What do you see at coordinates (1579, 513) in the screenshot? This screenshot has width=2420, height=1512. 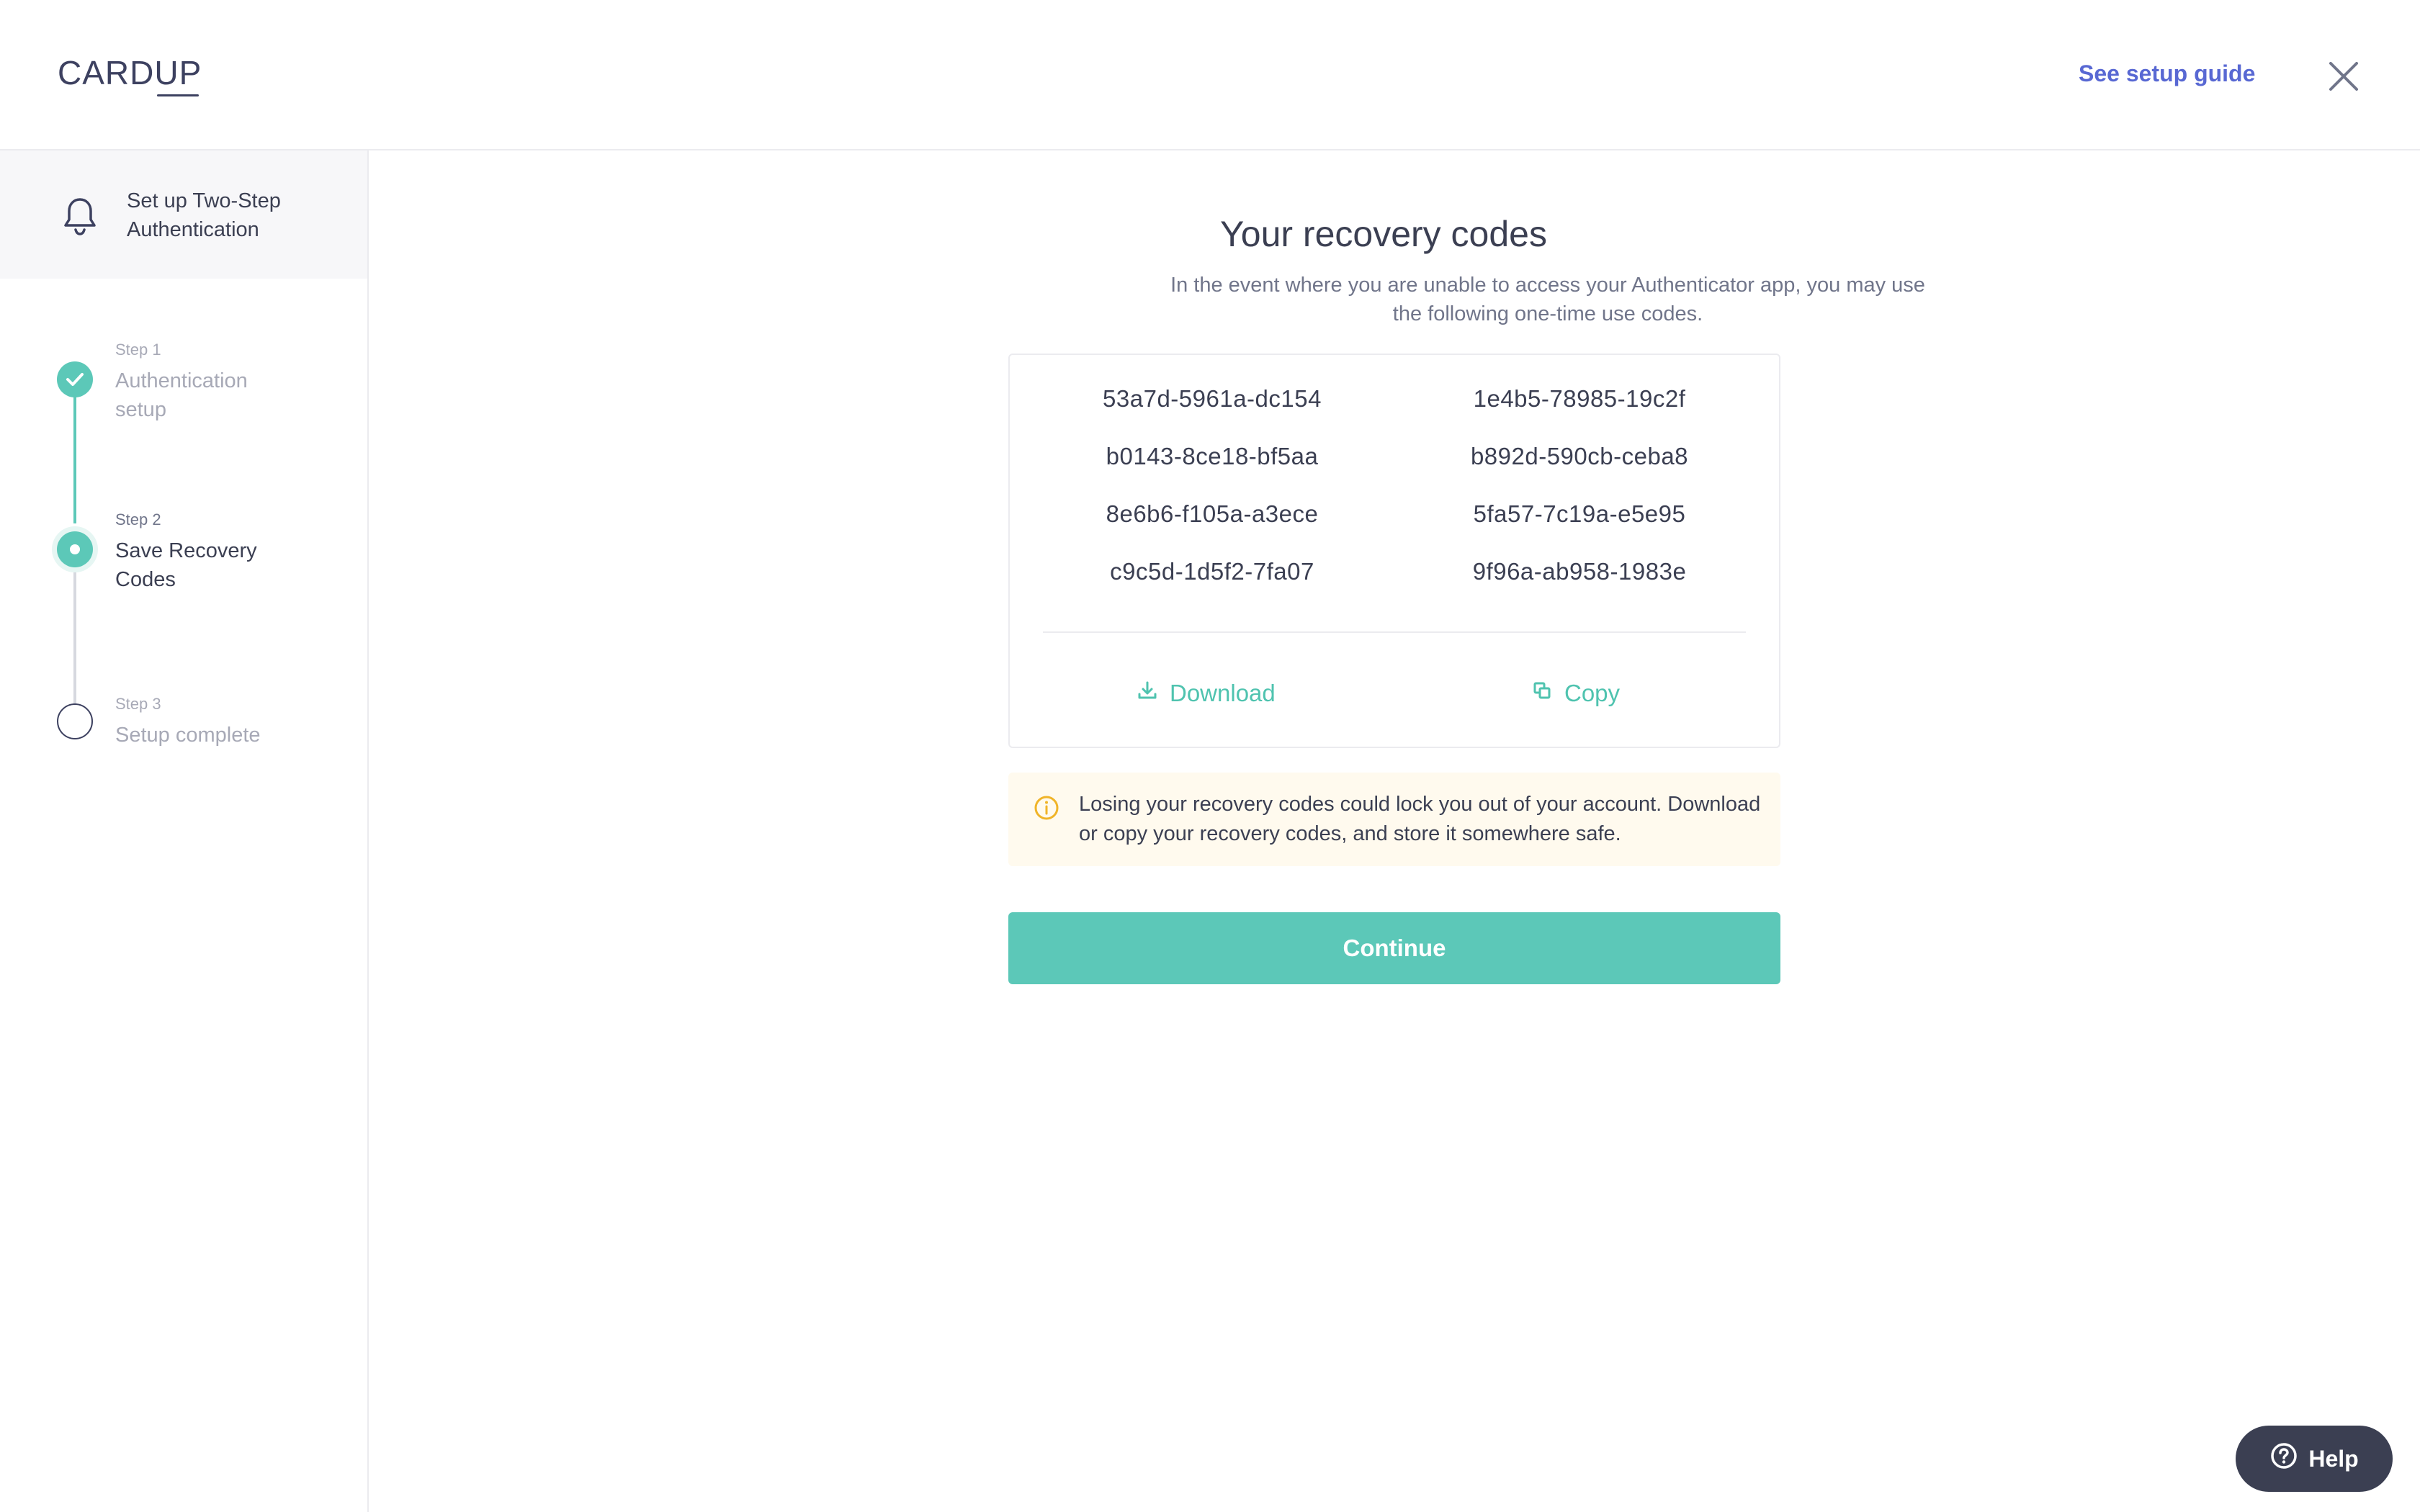 I see `recovery-code: 5fa57-7c19a-e5e95` at bounding box center [1579, 513].